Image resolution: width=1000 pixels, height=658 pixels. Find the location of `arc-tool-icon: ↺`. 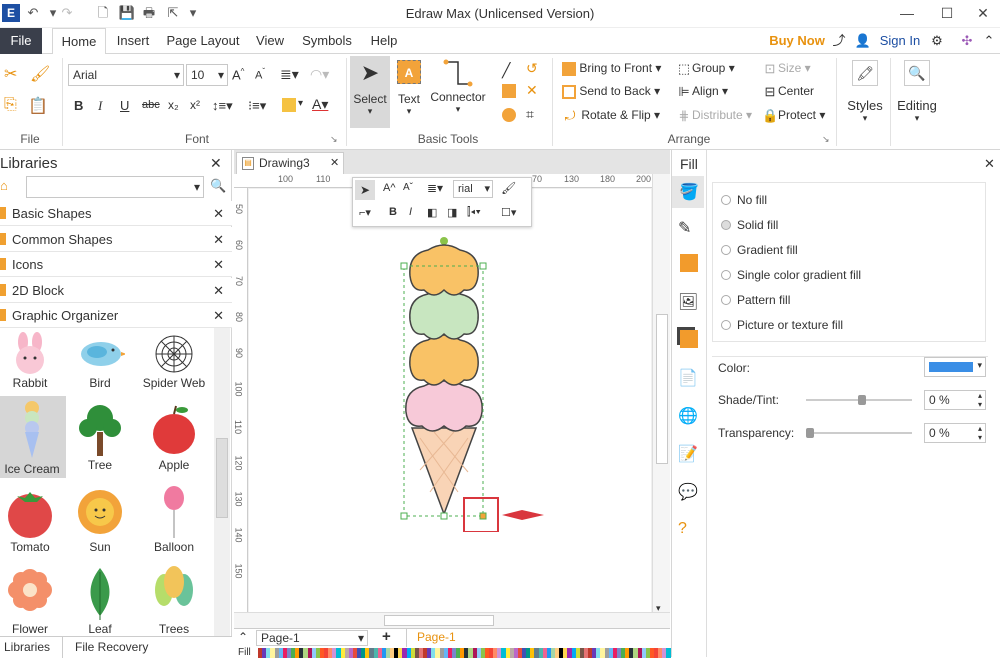

arc-tool-icon: ↺ is located at coordinates (532, 68).